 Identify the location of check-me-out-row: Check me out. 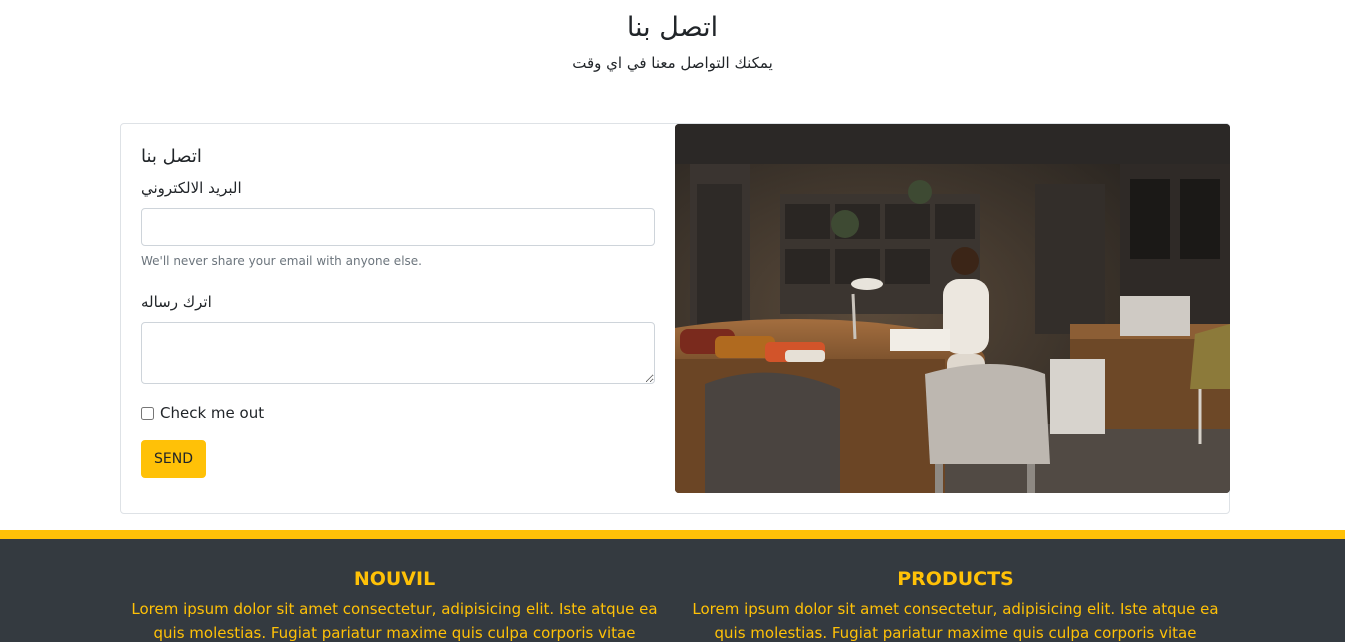
(398, 413).